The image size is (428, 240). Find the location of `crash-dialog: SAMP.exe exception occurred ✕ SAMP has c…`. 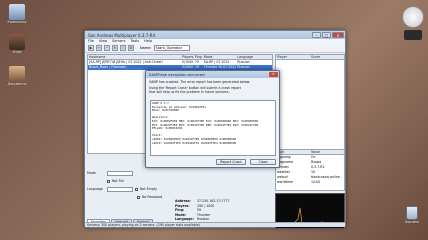

crash-dialog: SAMP.exe exception occurred ✕ SAMP has c… is located at coordinates (212, 119).